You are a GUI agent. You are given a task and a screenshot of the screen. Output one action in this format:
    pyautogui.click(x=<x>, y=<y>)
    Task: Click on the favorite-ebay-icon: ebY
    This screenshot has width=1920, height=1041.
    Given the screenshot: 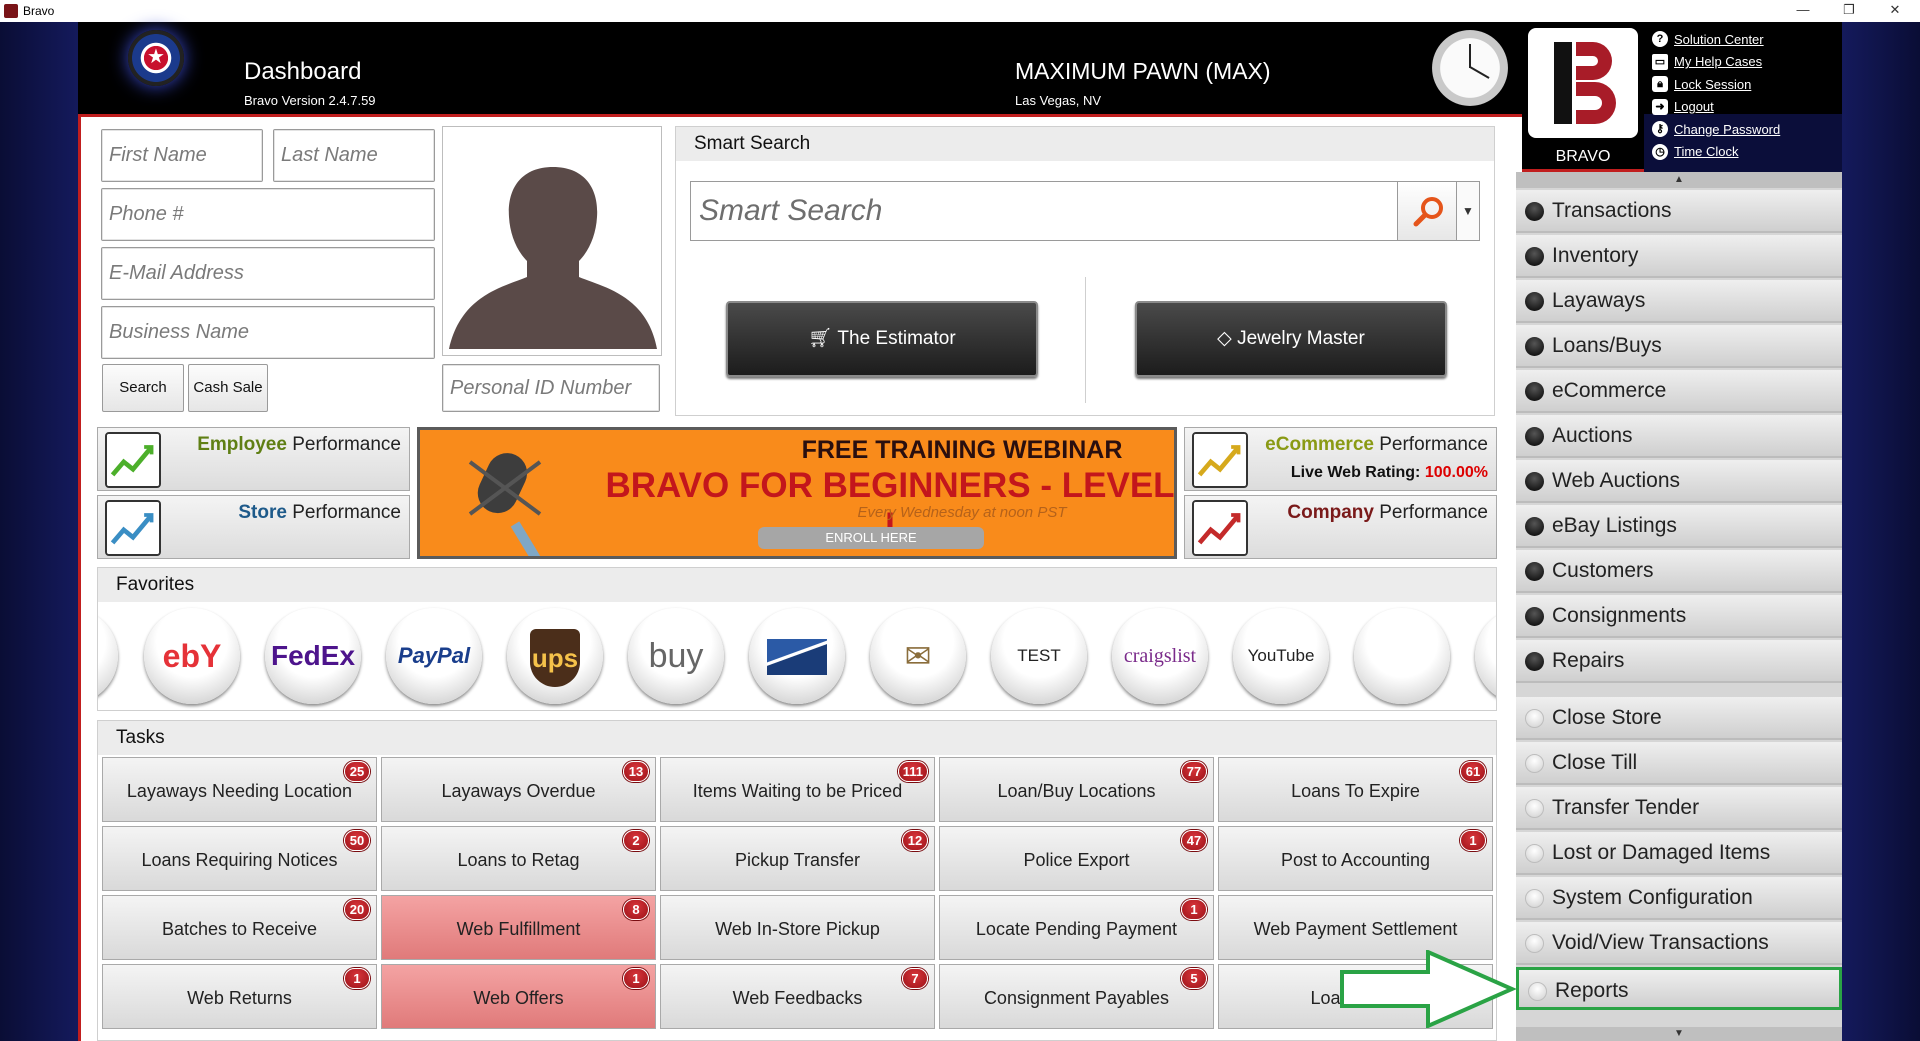 What is the action you would take?
    pyautogui.click(x=192, y=656)
    